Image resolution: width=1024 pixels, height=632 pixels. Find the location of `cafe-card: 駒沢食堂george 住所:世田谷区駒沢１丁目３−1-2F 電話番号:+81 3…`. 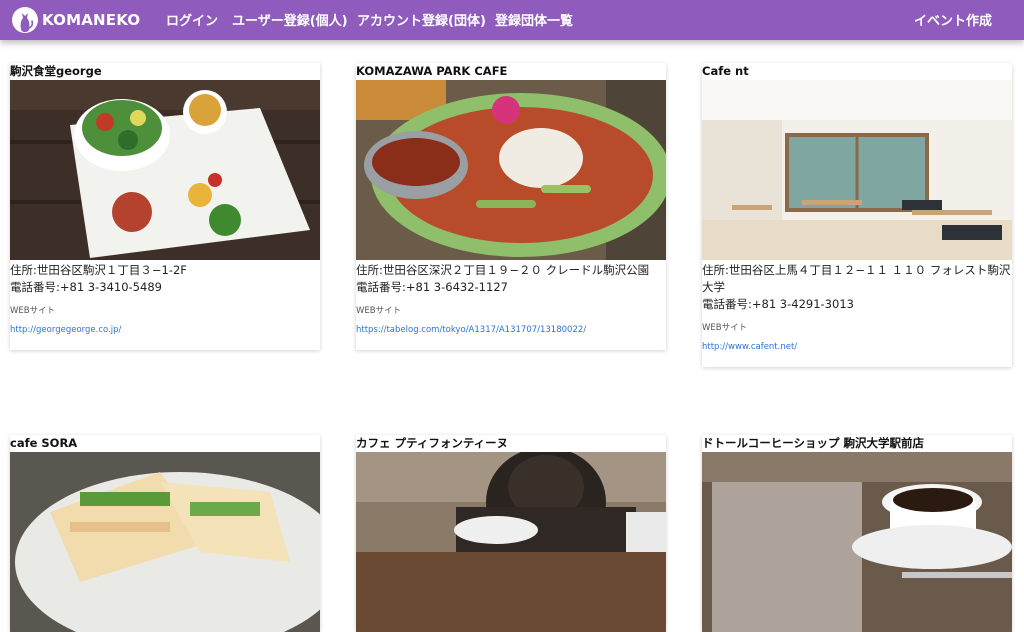

cafe-card: 駒沢食堂george 住所:世田谷区駒沢１丁目３−1-2F 電話番号:+81 3… is located at coordinates (165, 206).